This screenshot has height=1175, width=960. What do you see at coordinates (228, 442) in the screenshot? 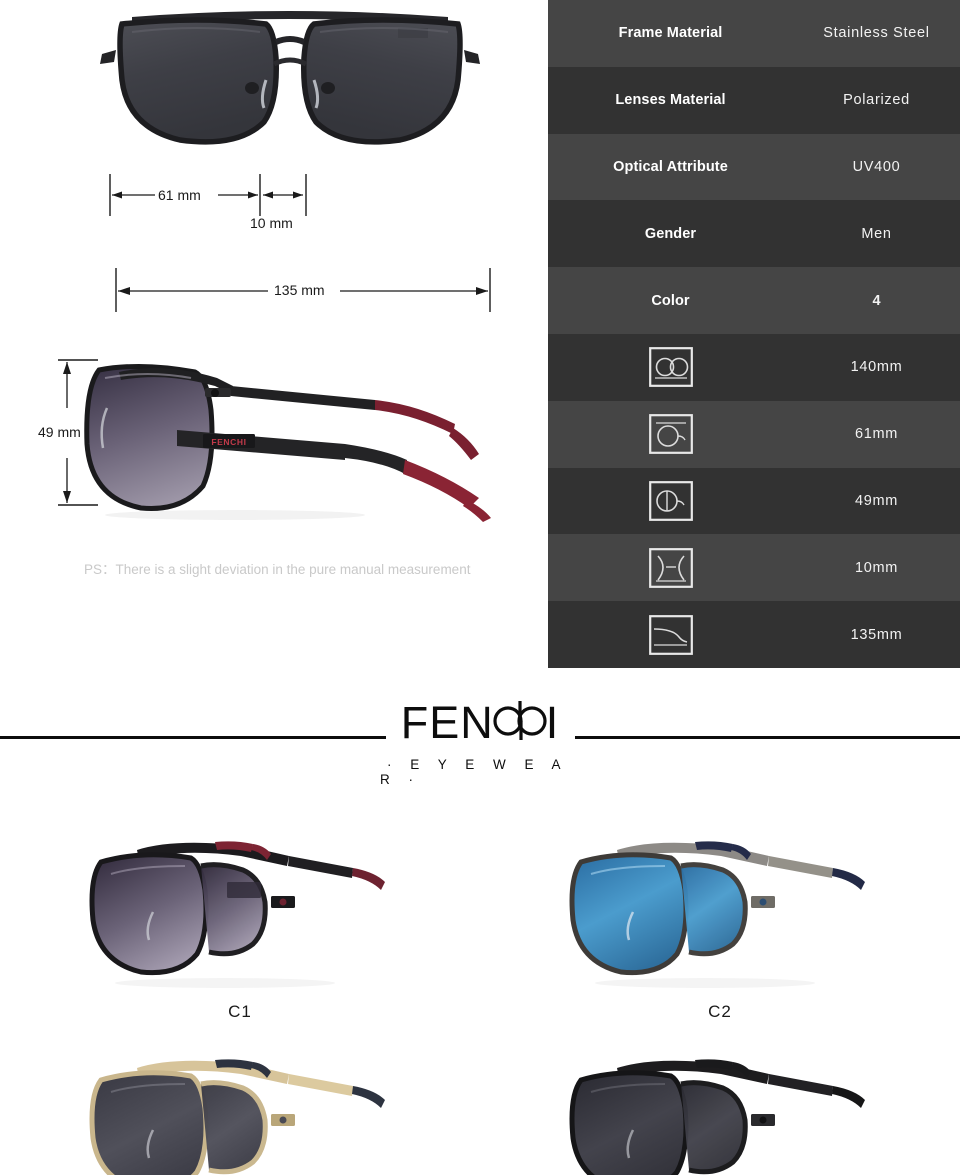
I see `svg-text: FENCHI` at bounding box center [228, 442].